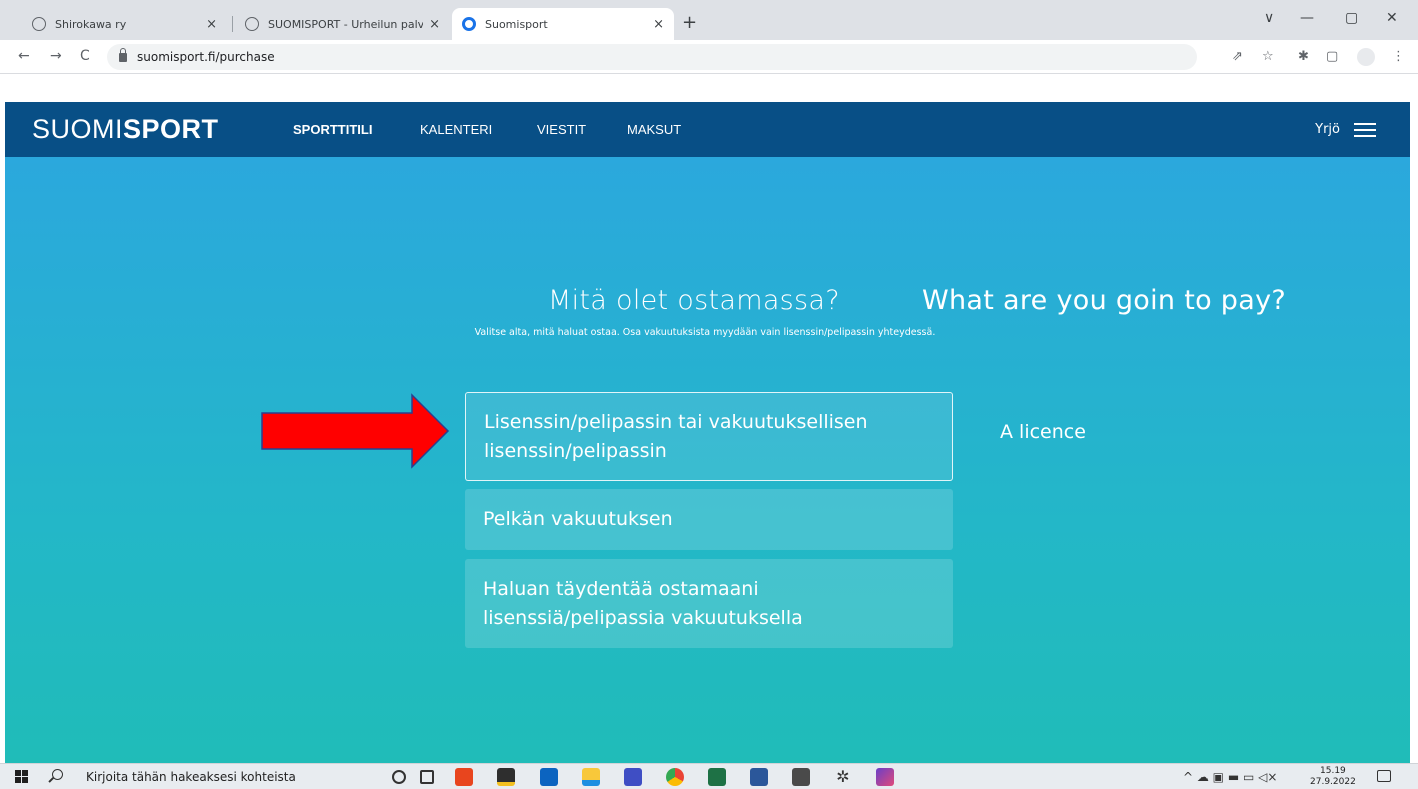  Describe the element at coordinates (759, 777) in the screenshot. I see `word-icon` at that location.